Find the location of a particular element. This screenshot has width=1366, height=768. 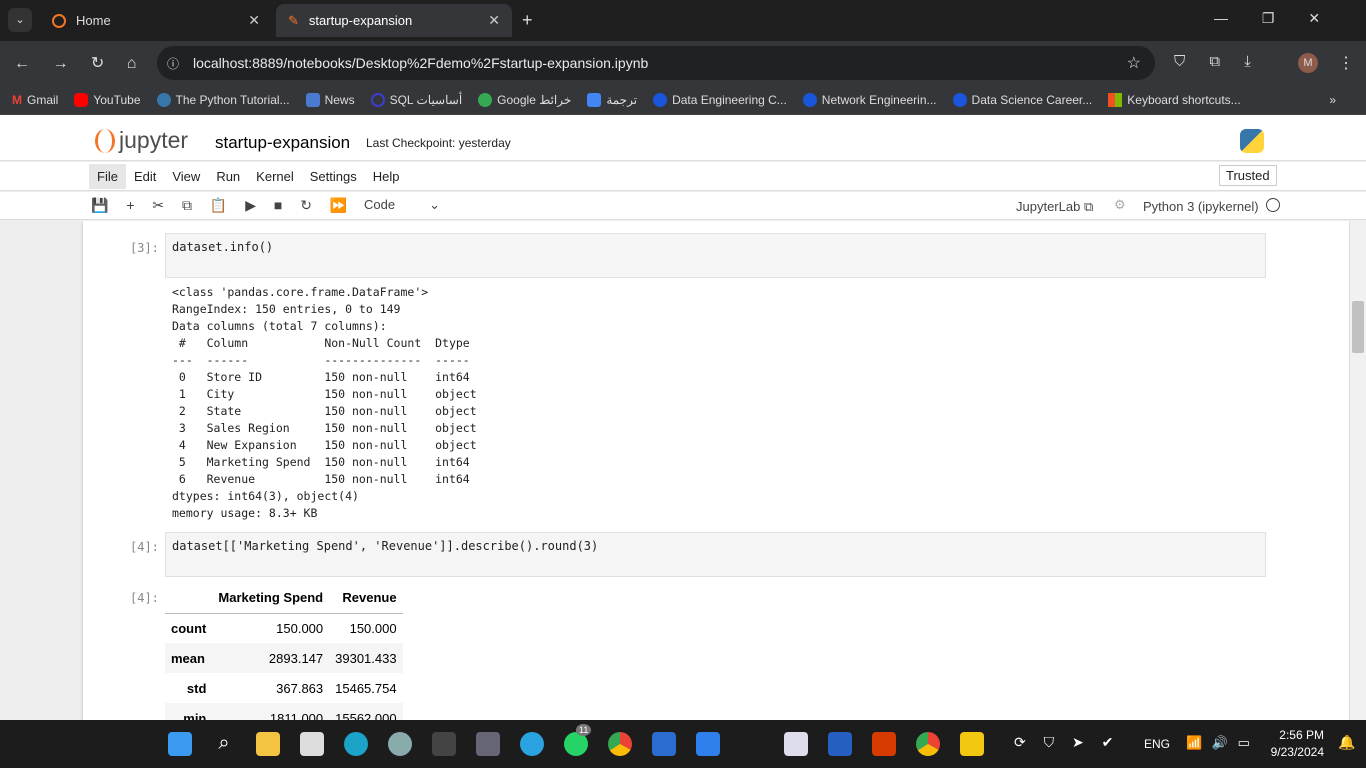

kernel-settings-icon: ⚙ is located at coordinates (1120, 205).